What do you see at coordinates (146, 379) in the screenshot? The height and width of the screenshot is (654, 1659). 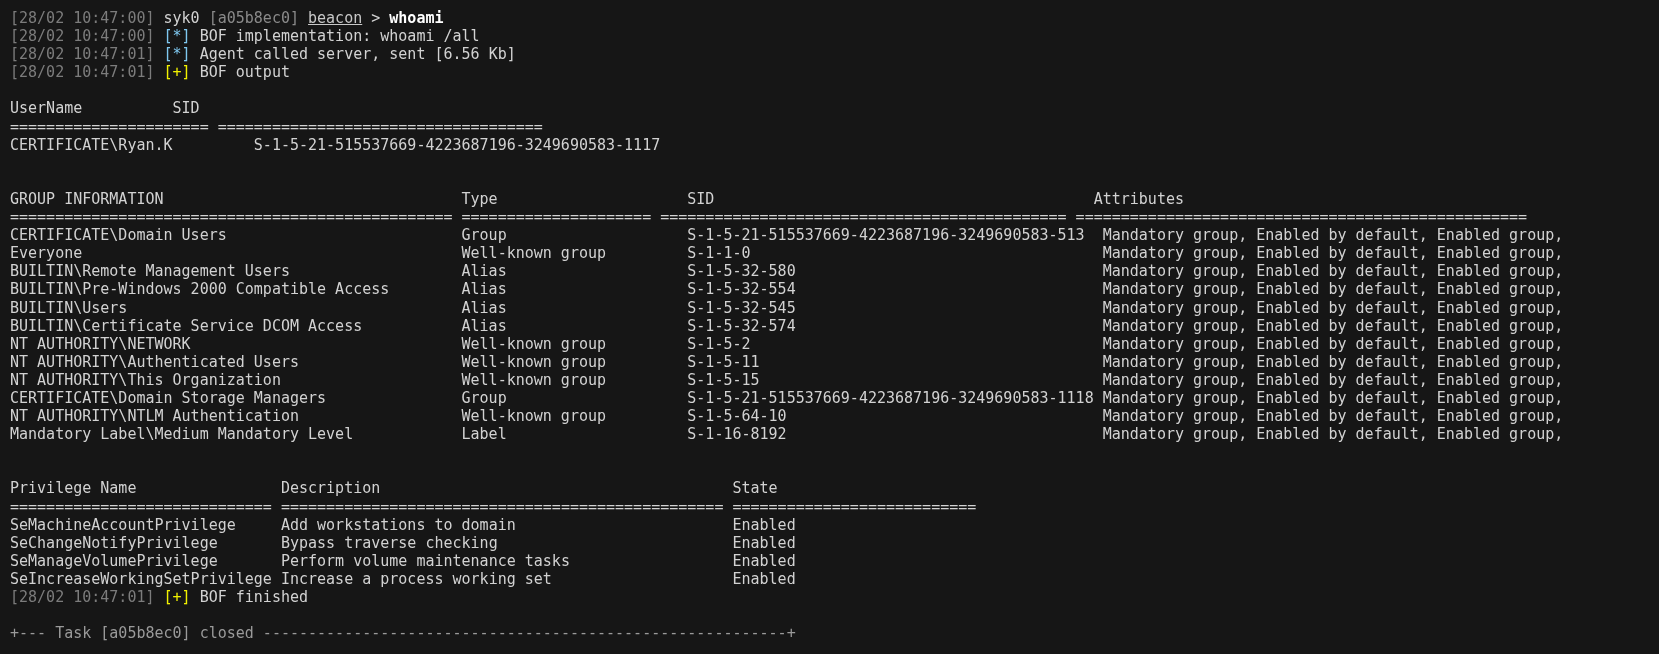 I see `table-cell-text: NT AUTHORITY\This Organization` at bounding box center [146, 379].